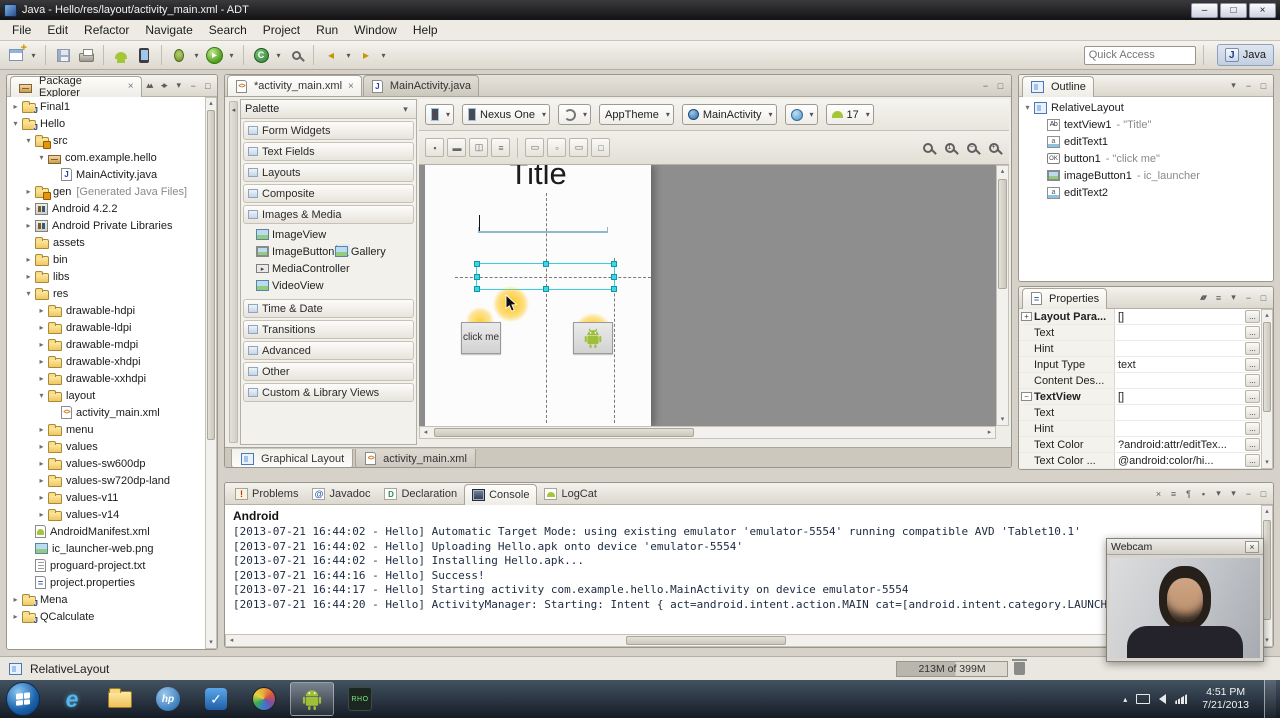 This screenshot has height=718, width=1280. What do you see at coordinates (106, 174) in the screenshot?
I see `tree-item: MainActivity.java` at bounding box center [106, 174].